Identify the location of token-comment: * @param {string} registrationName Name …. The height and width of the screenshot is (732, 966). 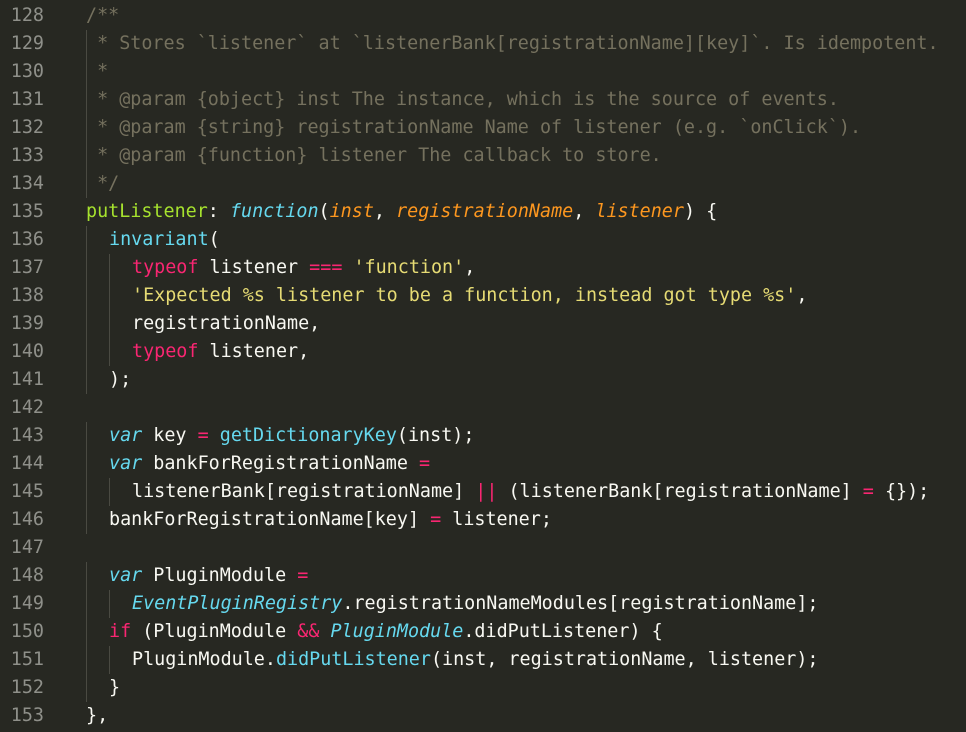
(474, 127).